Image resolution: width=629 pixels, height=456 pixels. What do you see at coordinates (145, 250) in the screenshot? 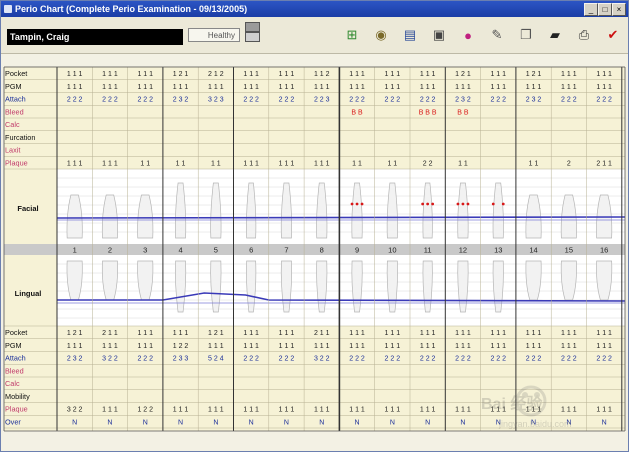
I see `tooth-number: 3` at bounding box center [145, 250].